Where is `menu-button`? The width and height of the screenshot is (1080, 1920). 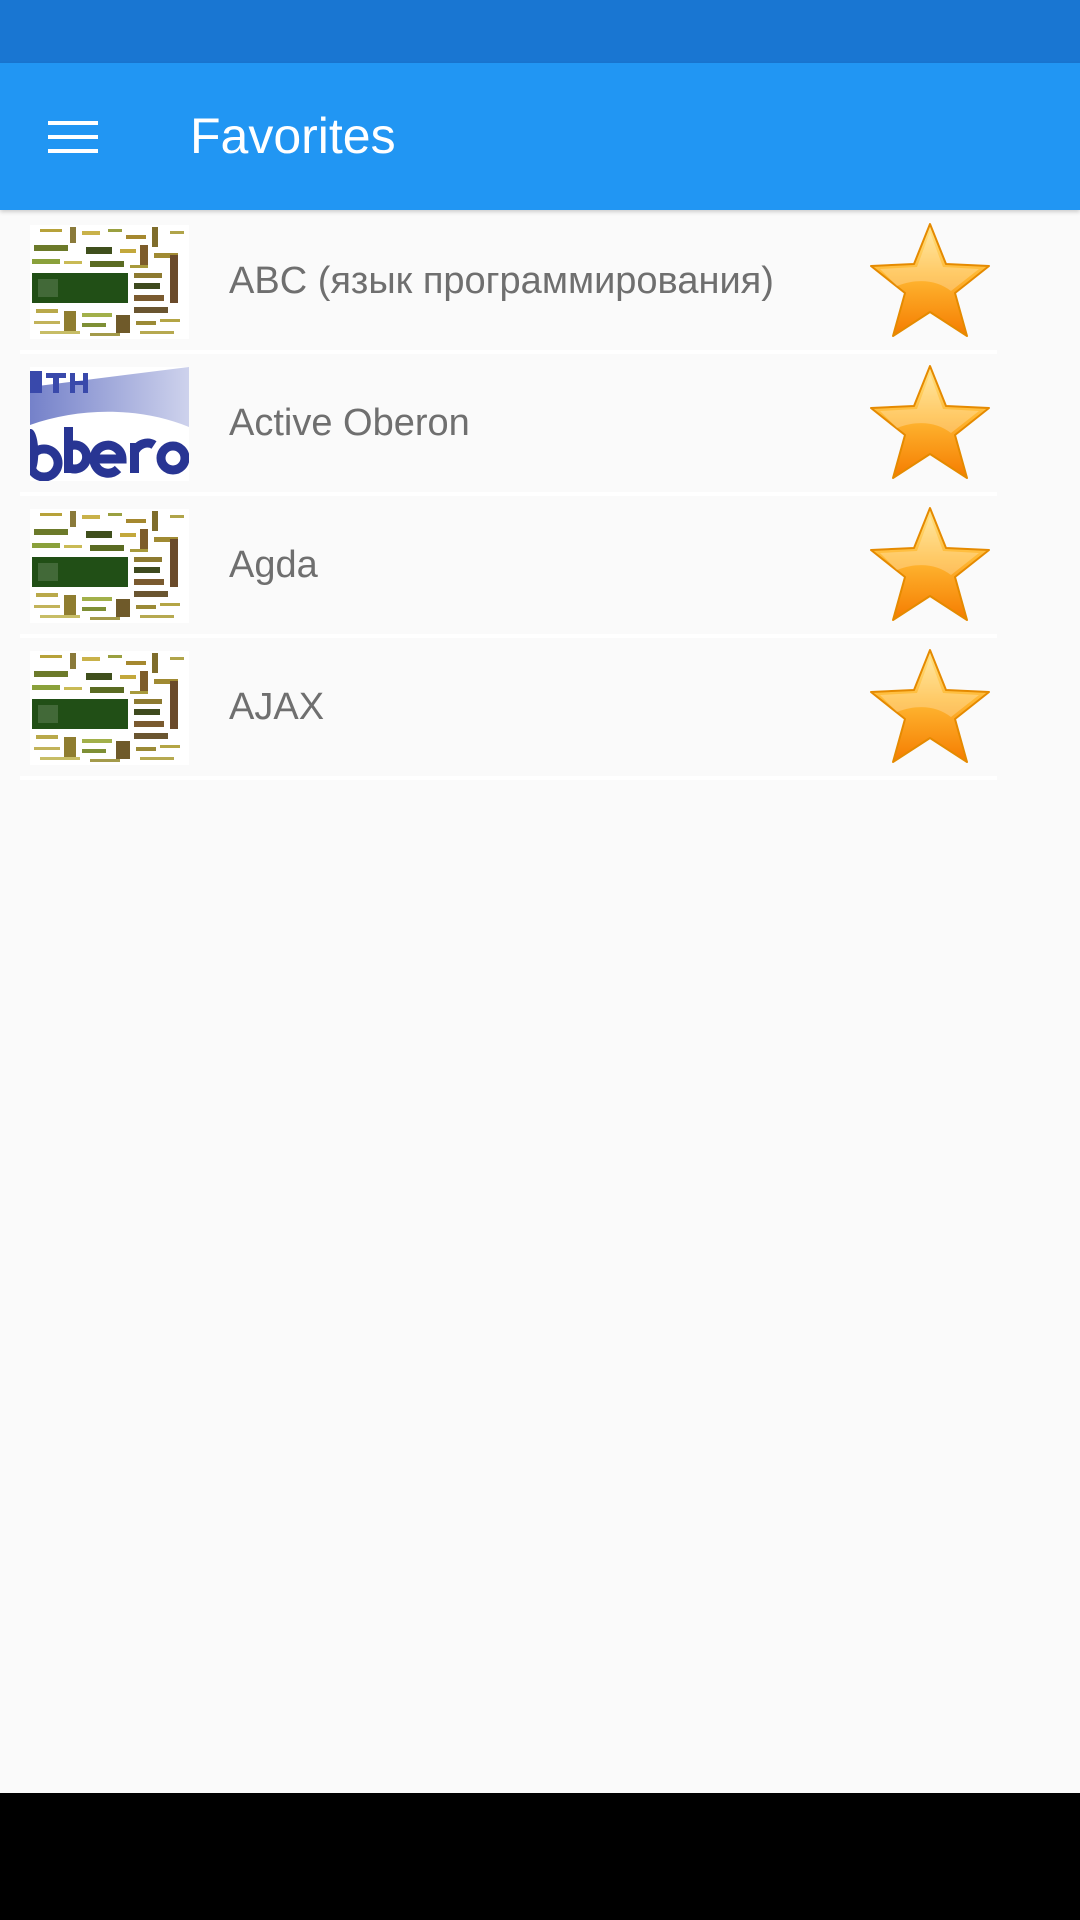 menu-button is located at coordinates (73, 137).